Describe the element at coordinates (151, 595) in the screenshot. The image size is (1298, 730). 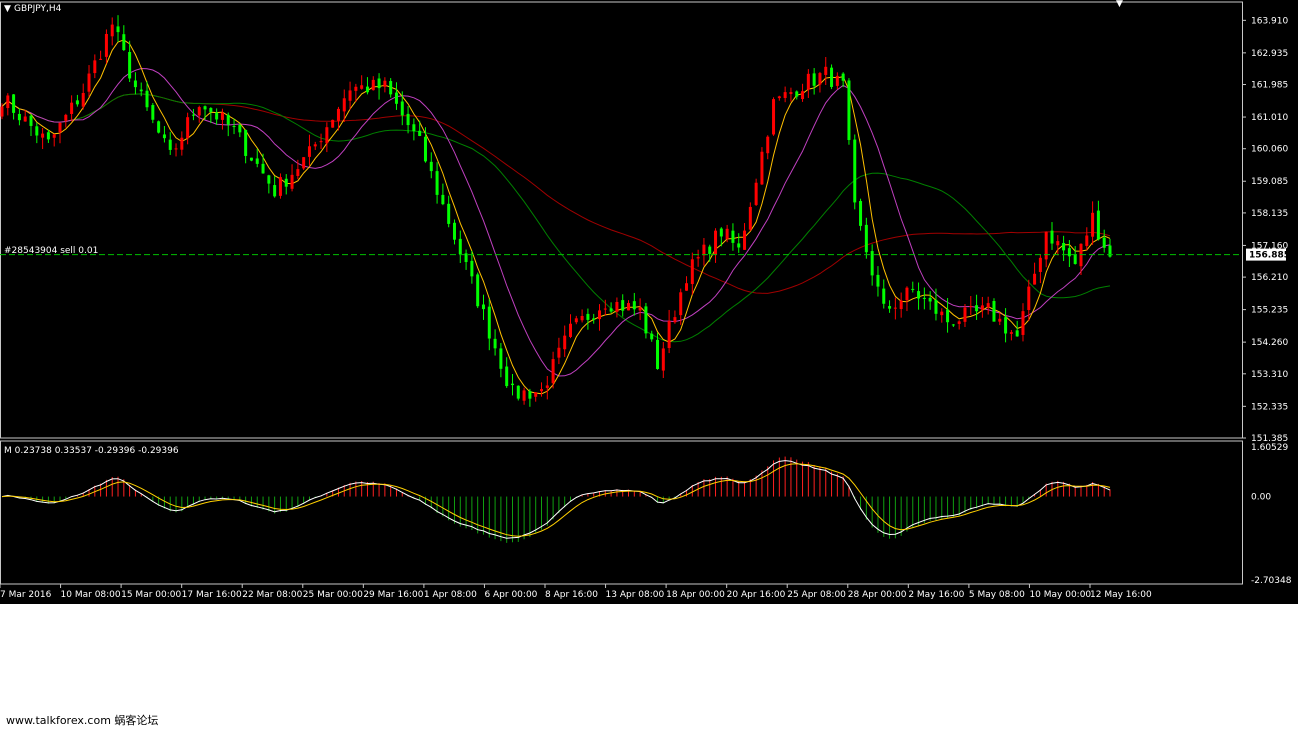
I see `time-tick-label: 15 Mar 00:00` at that location.